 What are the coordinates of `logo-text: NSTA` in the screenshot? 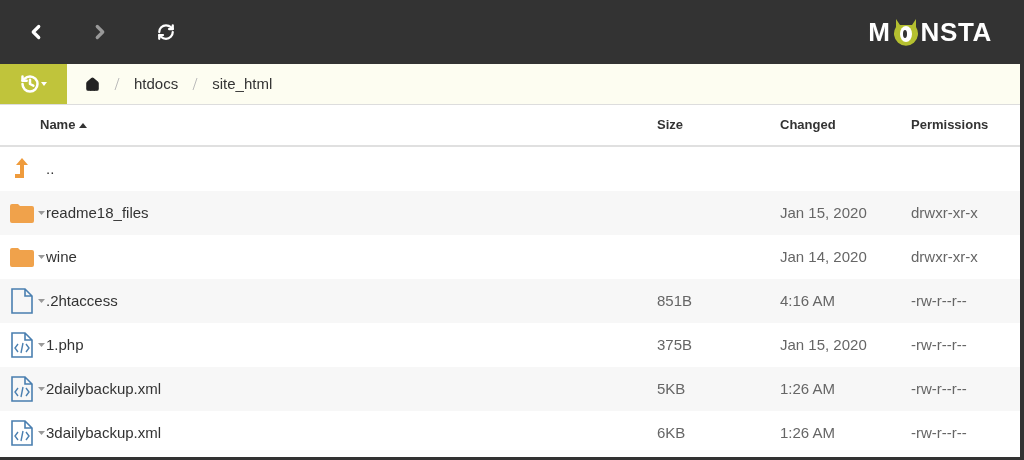 It's located at (956, 32).